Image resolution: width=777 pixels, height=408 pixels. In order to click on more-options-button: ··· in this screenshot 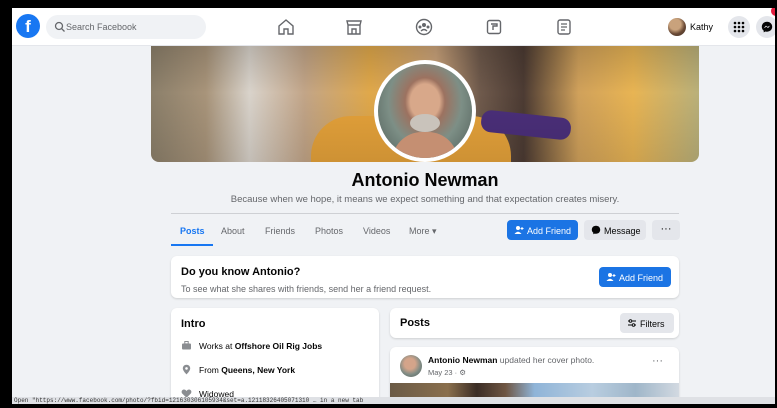, I will do `click(666, 230)`.